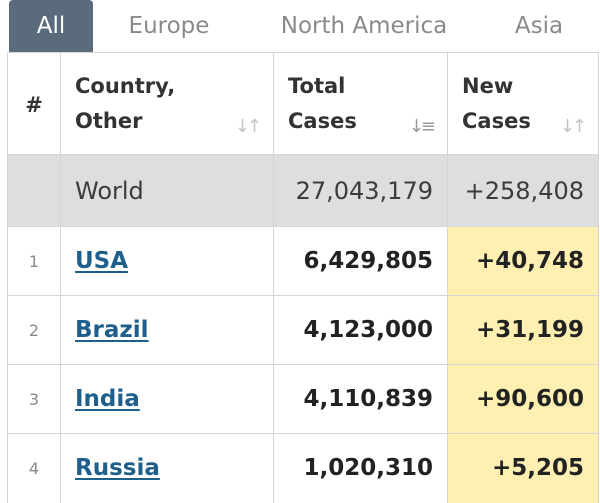 This screenshot has width=600, height=503. I want to click on rank-column-header: #, so click(34, 103).